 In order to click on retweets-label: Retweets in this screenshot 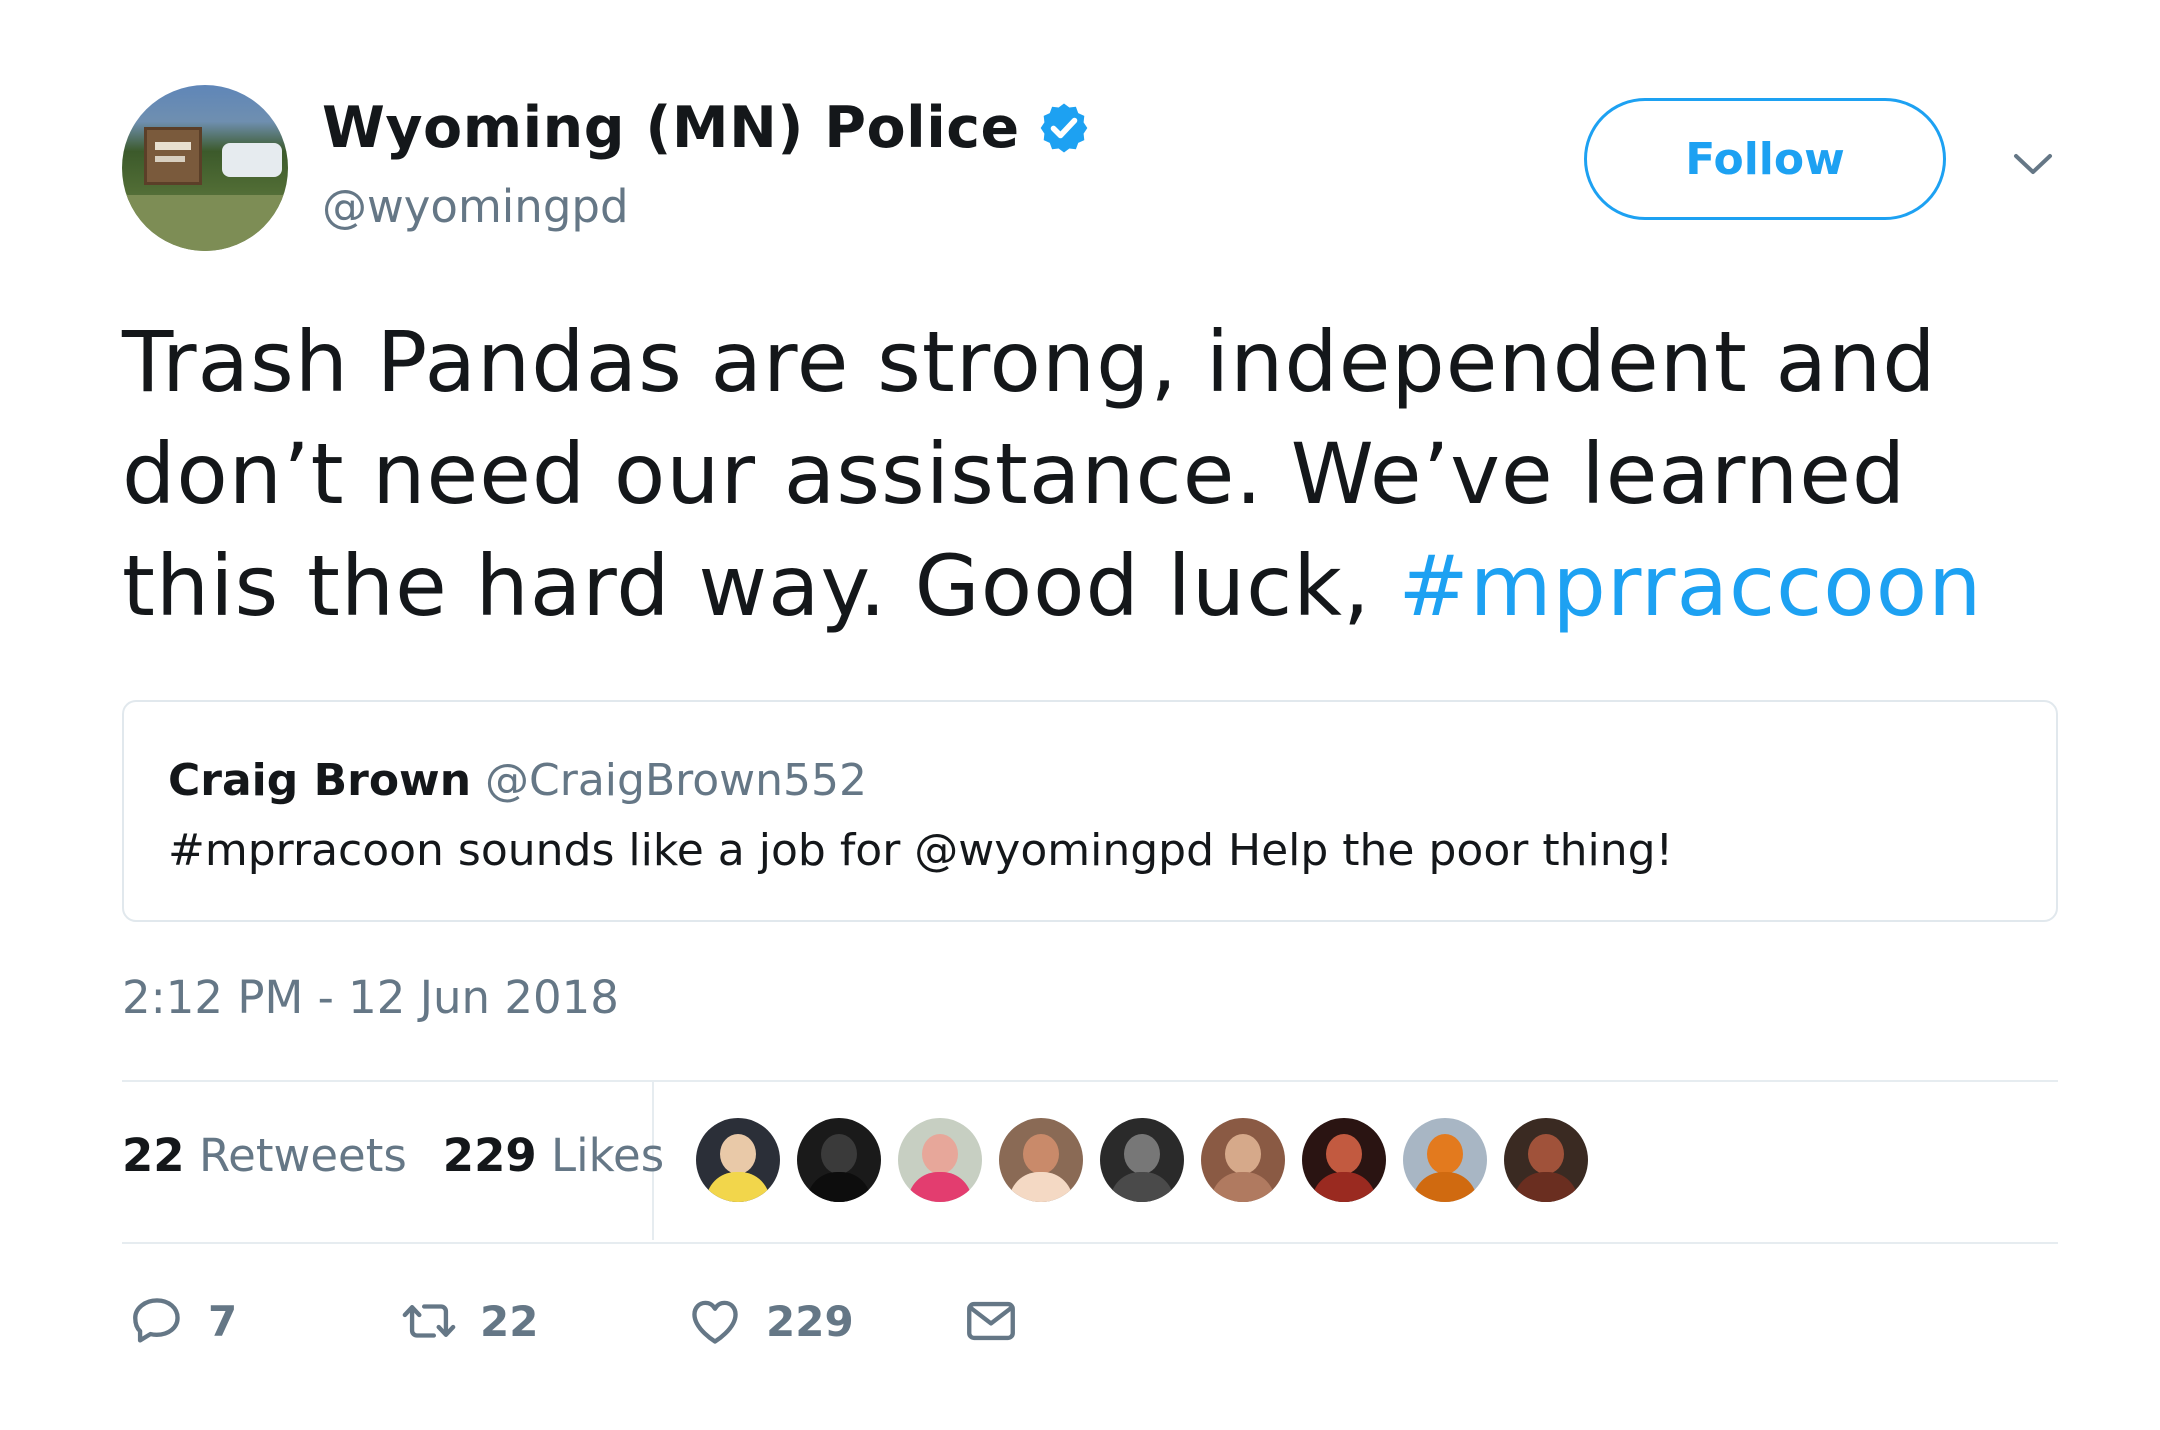, I will do `click(302, 1155)`.